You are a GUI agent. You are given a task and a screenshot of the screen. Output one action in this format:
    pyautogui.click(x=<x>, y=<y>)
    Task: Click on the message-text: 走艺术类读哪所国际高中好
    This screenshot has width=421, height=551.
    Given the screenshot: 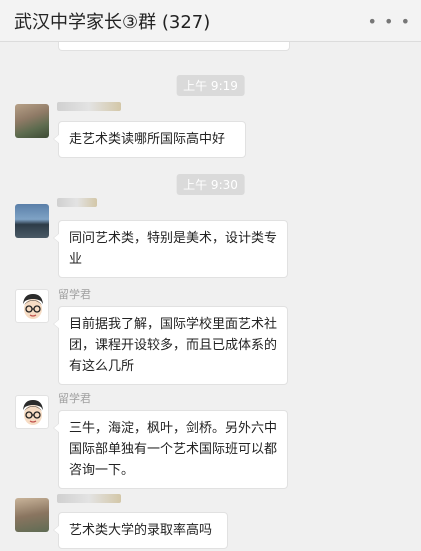 What is the action you would take?
    pyautogui.click(x=147, y=139)
    